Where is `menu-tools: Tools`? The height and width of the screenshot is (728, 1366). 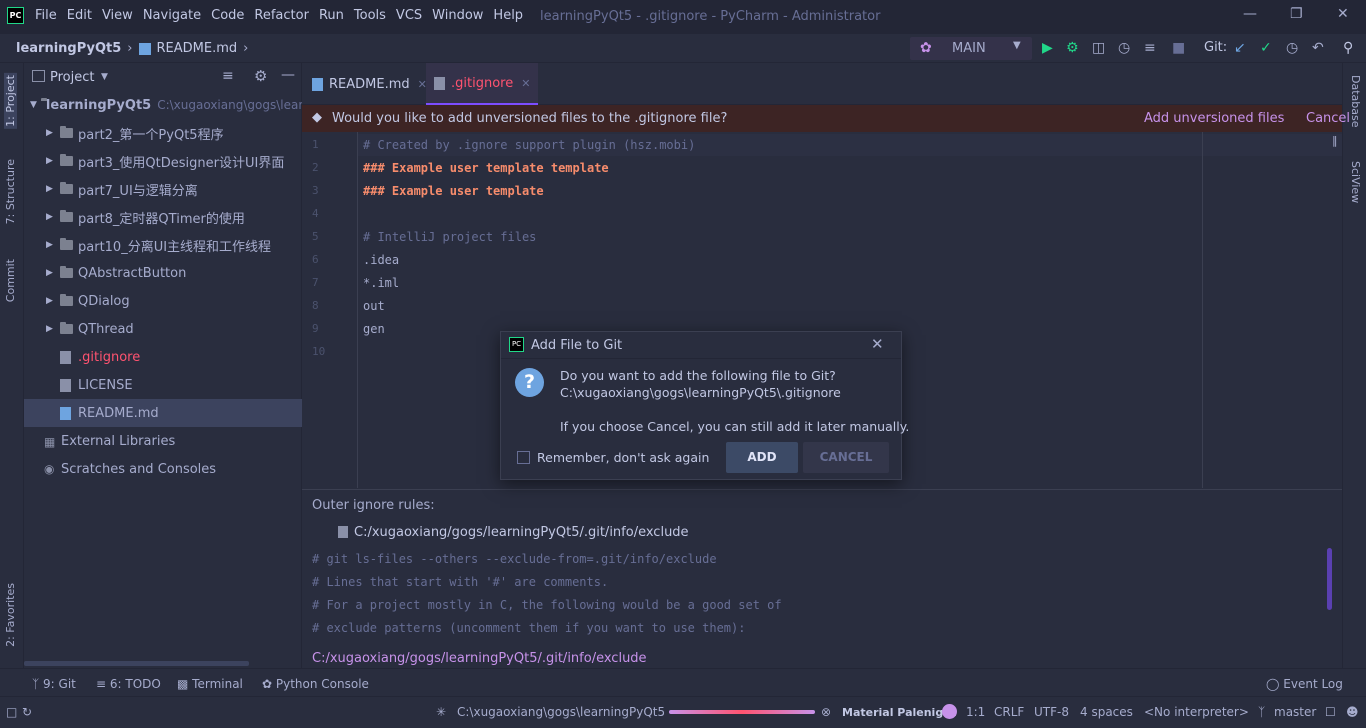
menu-tools: Tools is located at coordinates (372, 15).